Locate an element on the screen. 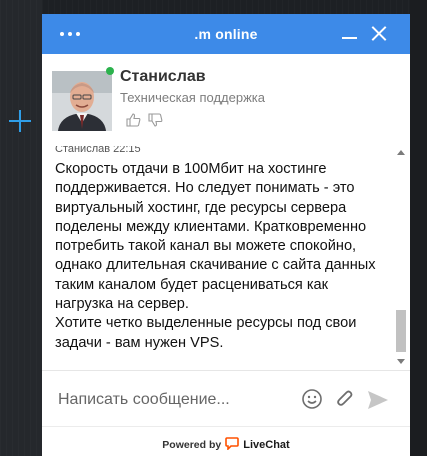 This screenshot has width=427, height=456. avatar is located at coordinates (82, 101).